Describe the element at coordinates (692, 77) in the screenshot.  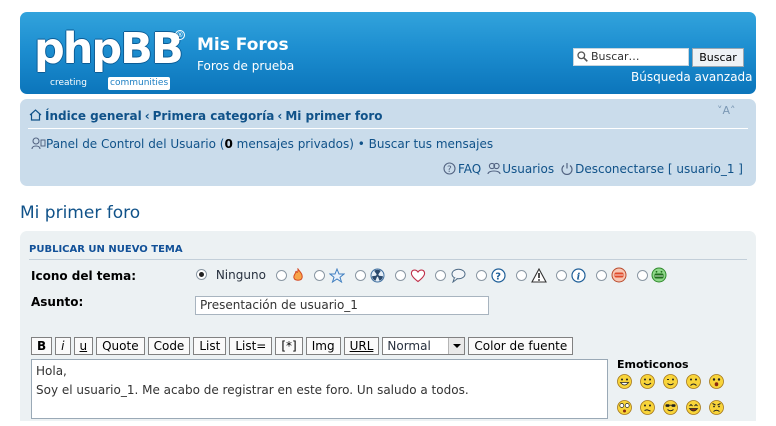
I see `advanced-search-link: Búsqueda avanzada` at that location.